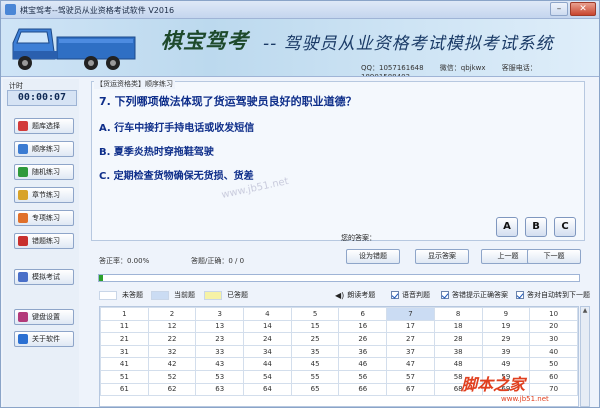  I want to click on set-wrong-button: 设为错题, so click(373, 256).